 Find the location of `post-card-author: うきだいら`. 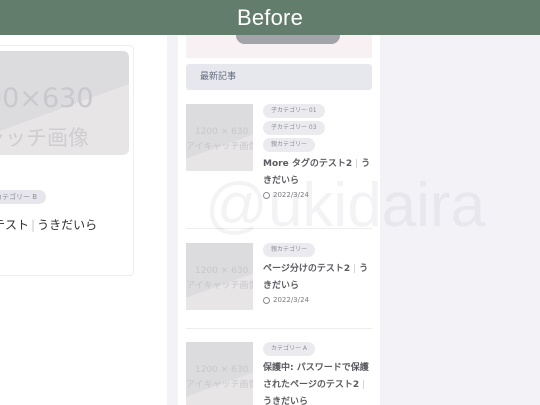

post-card-author: うきだいら is located at coordinates (67, 225).